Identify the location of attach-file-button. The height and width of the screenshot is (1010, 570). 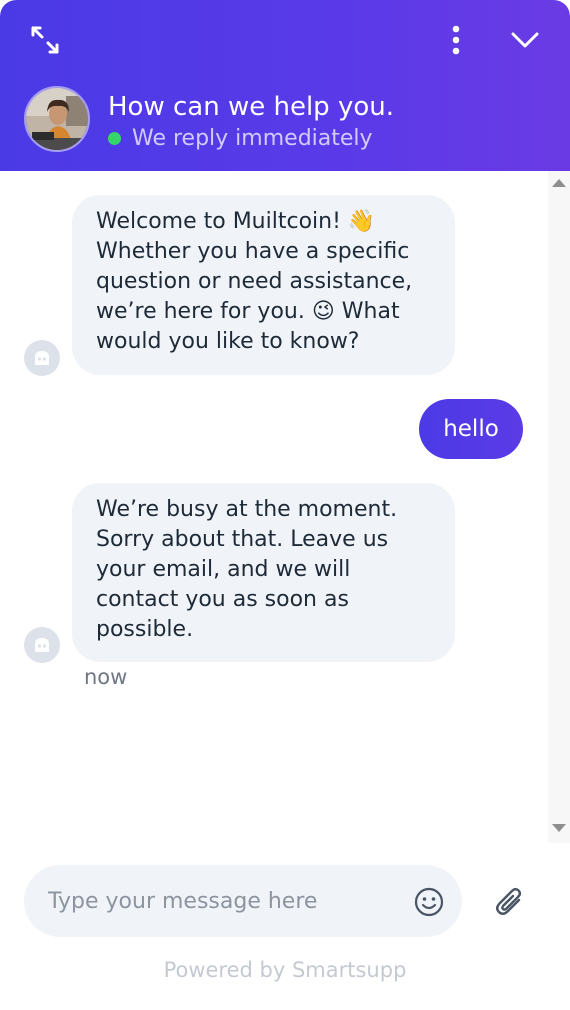
(510, 902).